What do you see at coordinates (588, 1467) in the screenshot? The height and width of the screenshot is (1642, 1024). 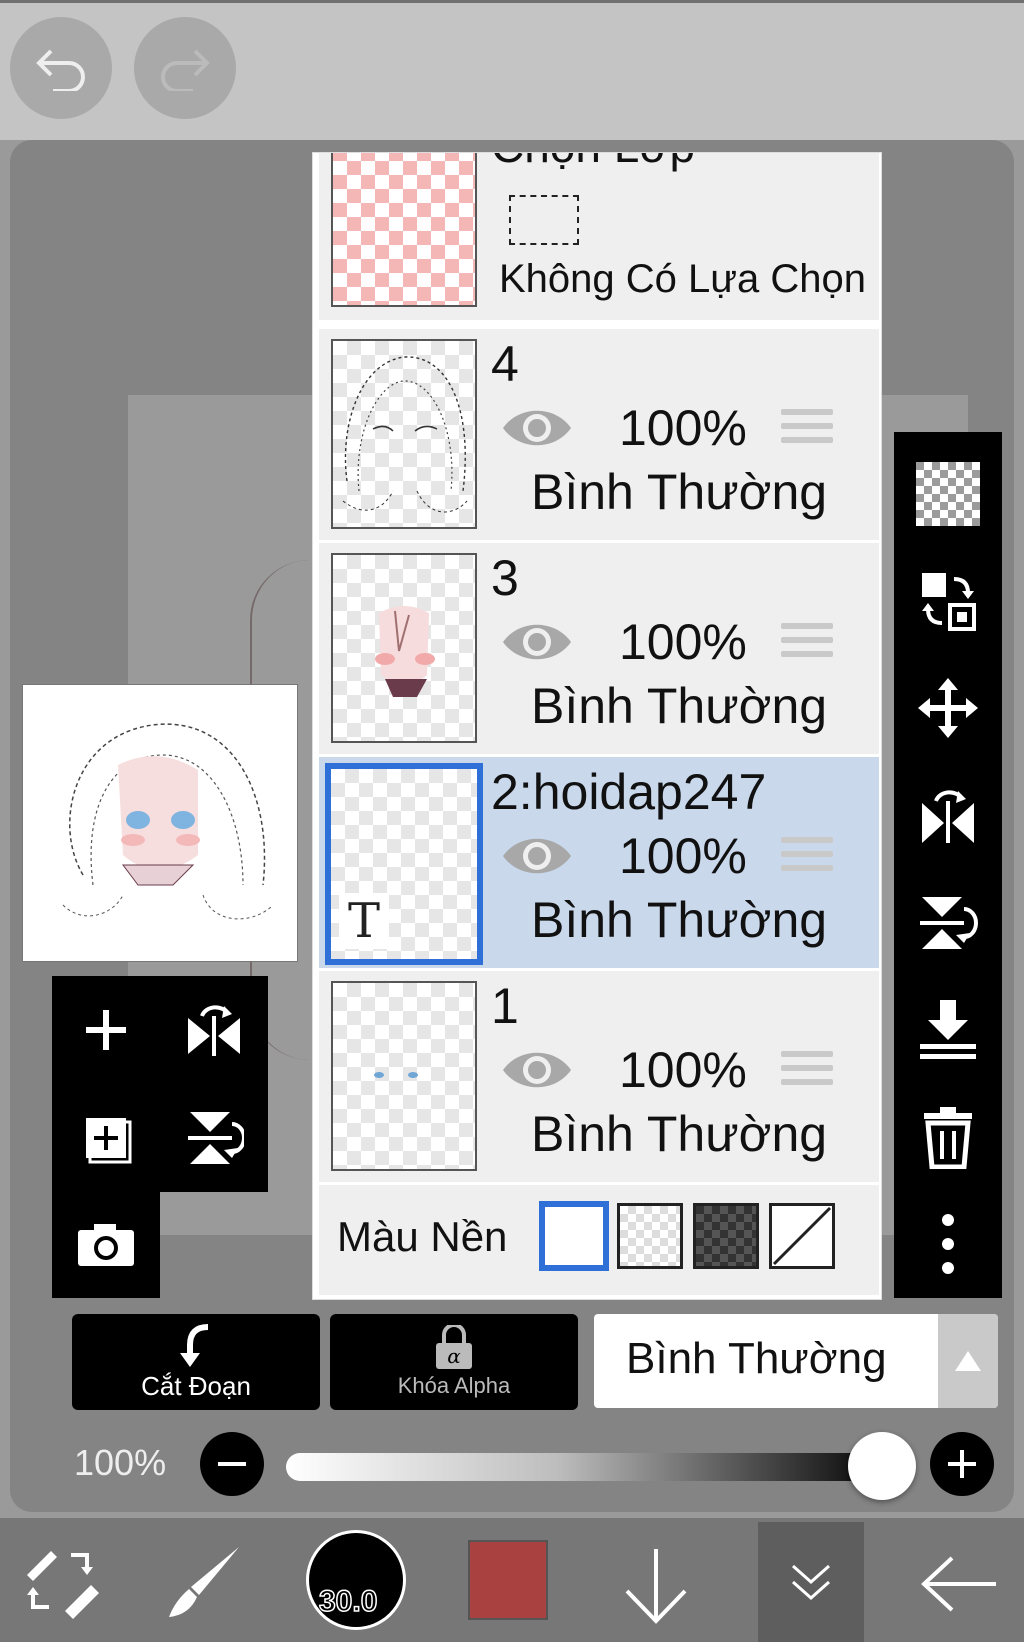 I see `opacity-slider-track` at bounding box center [588, 1467].